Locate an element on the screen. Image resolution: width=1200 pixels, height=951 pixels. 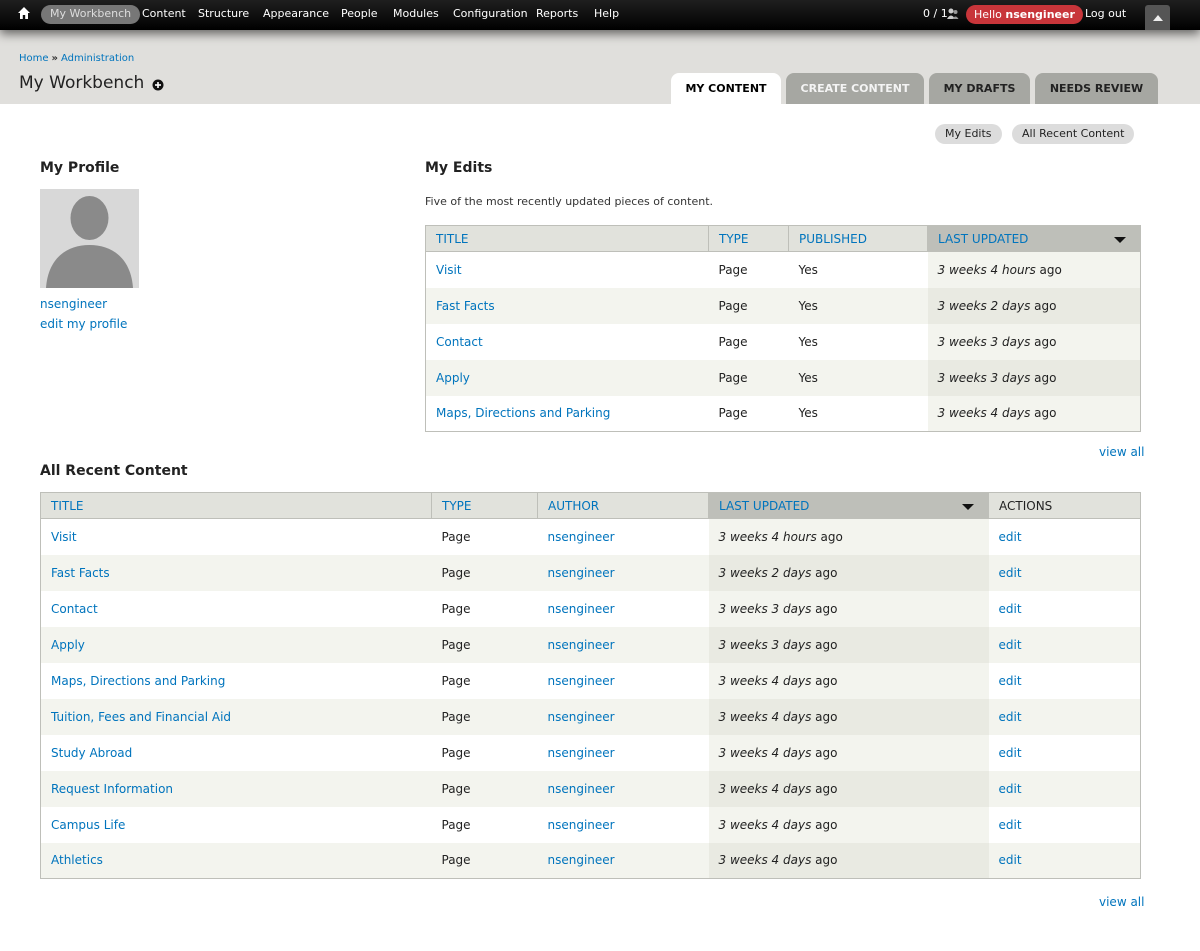
content-title-link: Study Abroad is located at coordinates (91, 753).